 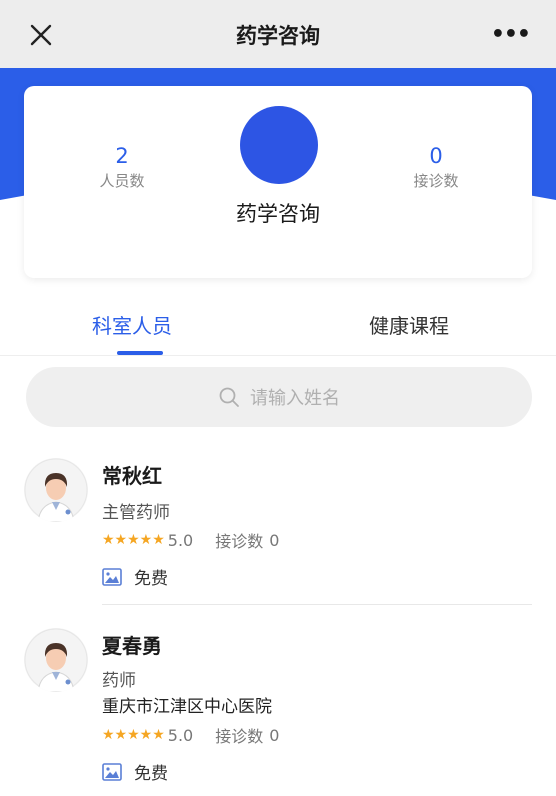 I want to click on nav-bar: 药学咨询 •••, so click(x=278, y=34).